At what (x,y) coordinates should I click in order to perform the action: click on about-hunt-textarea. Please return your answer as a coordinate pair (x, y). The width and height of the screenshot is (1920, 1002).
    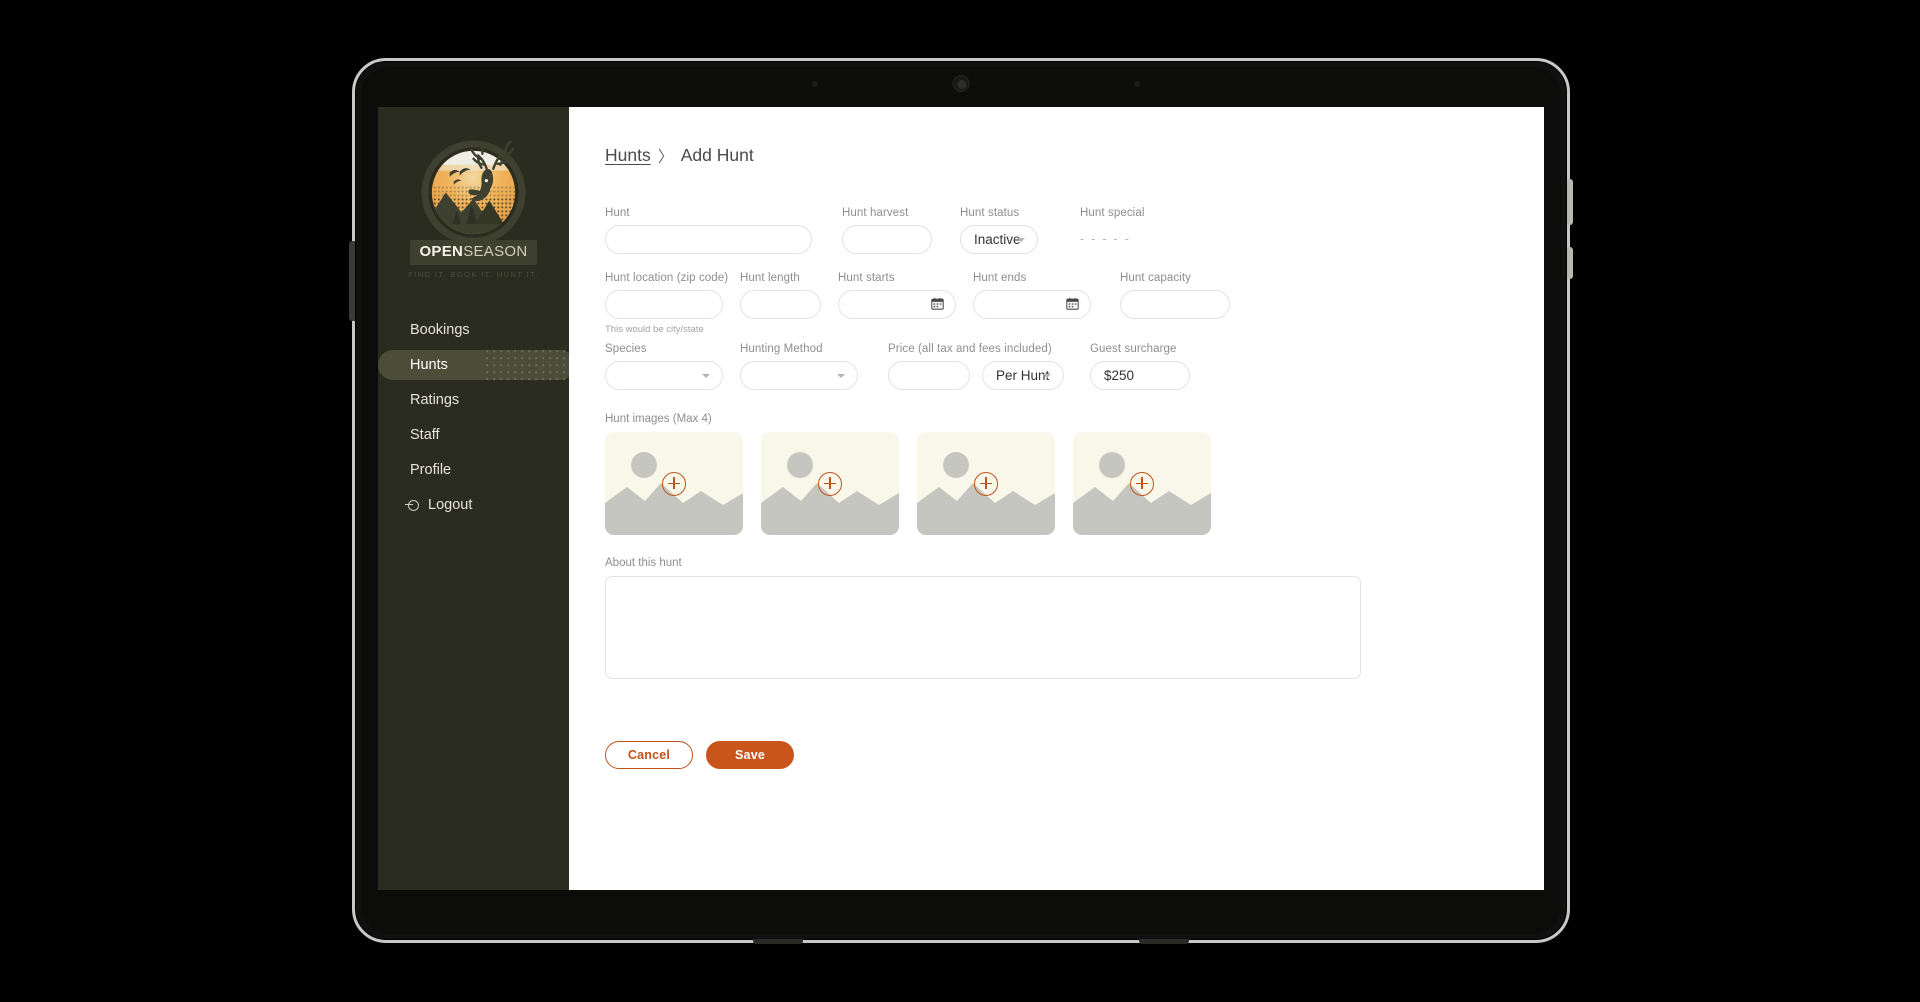
    Looking at the image, I should click on (983, 627).